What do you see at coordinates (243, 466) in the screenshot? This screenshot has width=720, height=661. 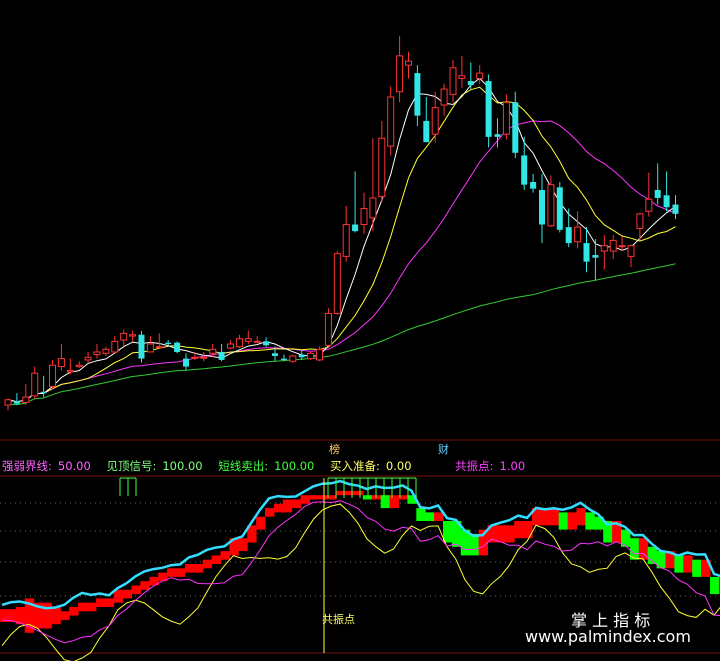 I see `legend-label: 短线卖出:` at bounding box center [243, 466].